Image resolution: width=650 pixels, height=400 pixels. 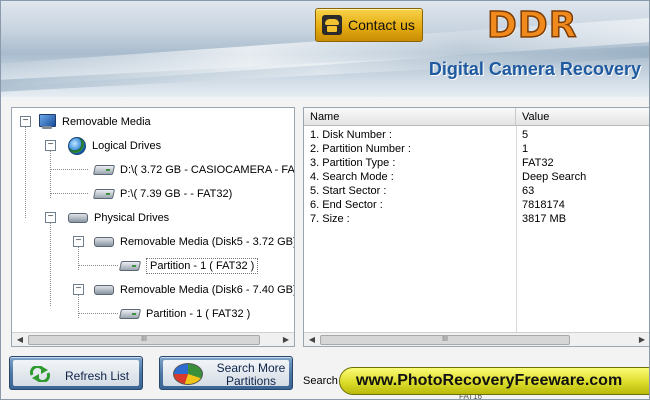 I want to click on cell-value: 63, so click(x=528, y=191).